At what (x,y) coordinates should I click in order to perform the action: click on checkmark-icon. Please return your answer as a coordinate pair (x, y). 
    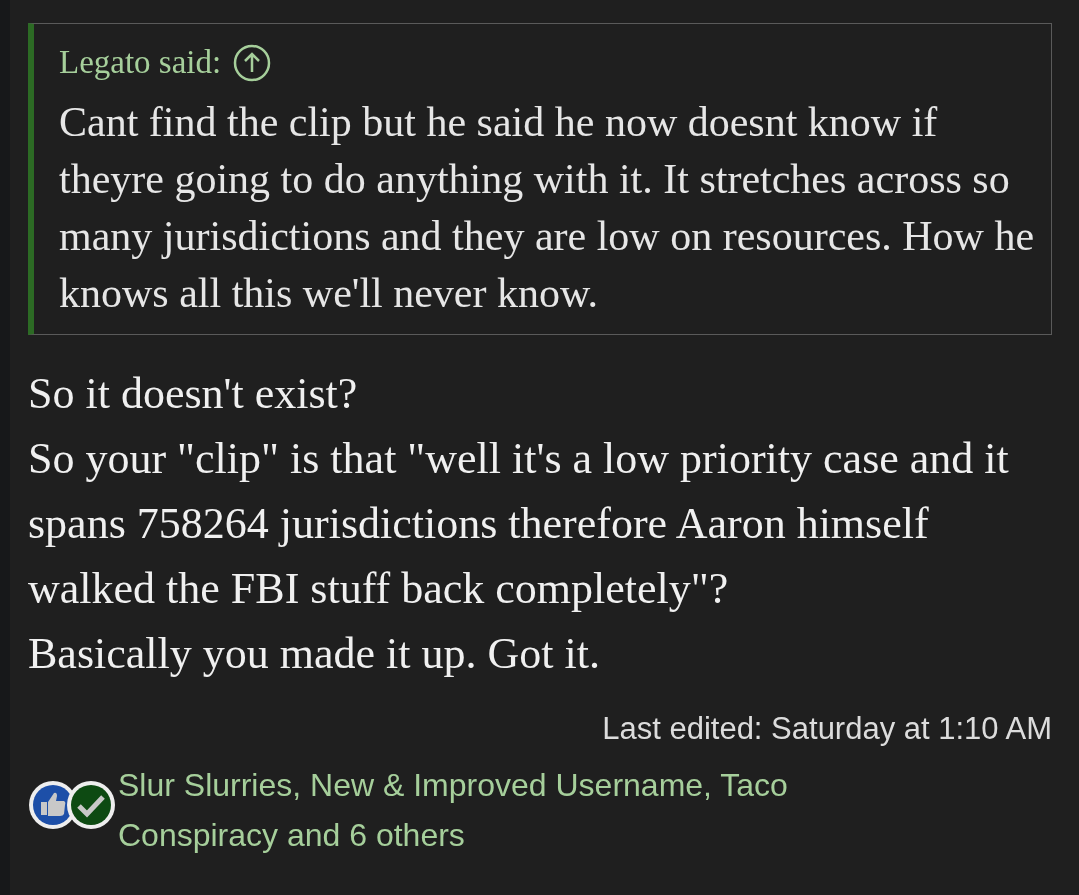
    Looking at the image, I should click on (91, 805).